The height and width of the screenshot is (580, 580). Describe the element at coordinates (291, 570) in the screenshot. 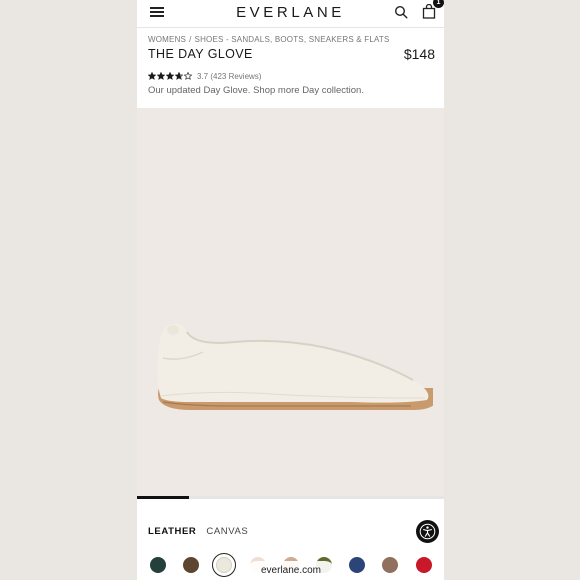

I see `domain-label: everlane.com` at that location.